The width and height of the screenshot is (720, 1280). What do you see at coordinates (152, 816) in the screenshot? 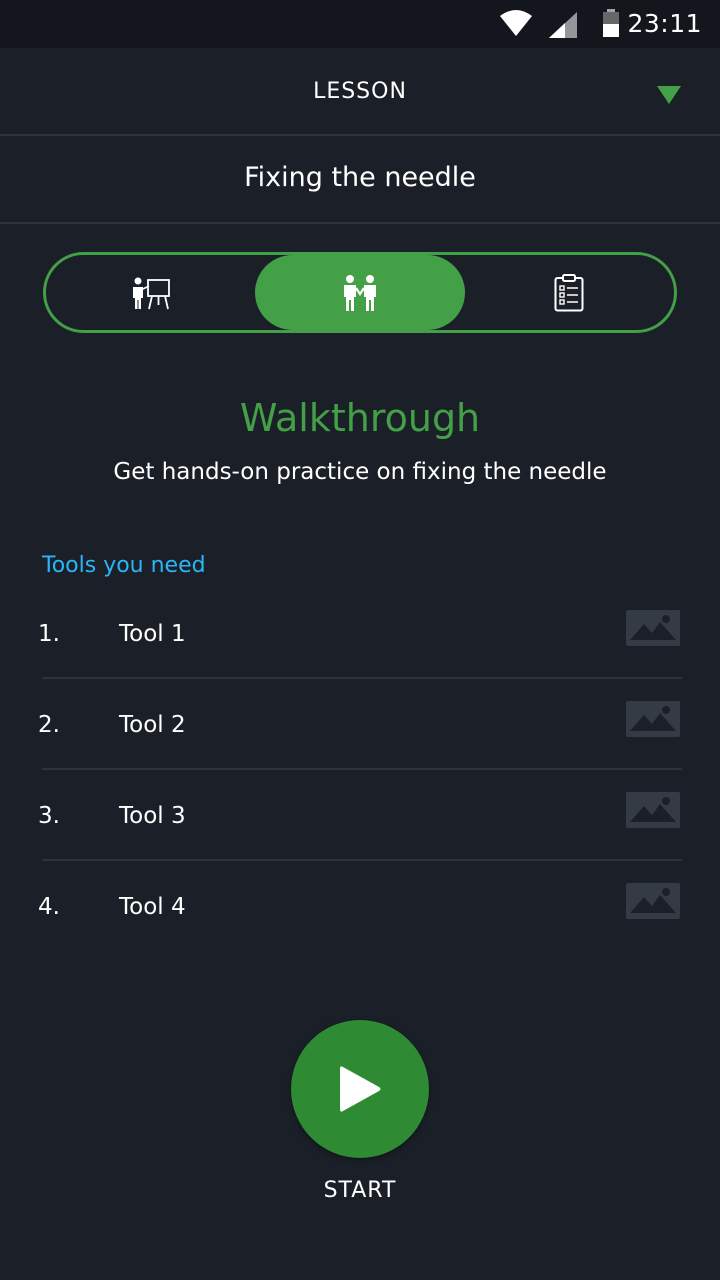
I see `tool-name: Tool 3` at bounding box center [152, 816].